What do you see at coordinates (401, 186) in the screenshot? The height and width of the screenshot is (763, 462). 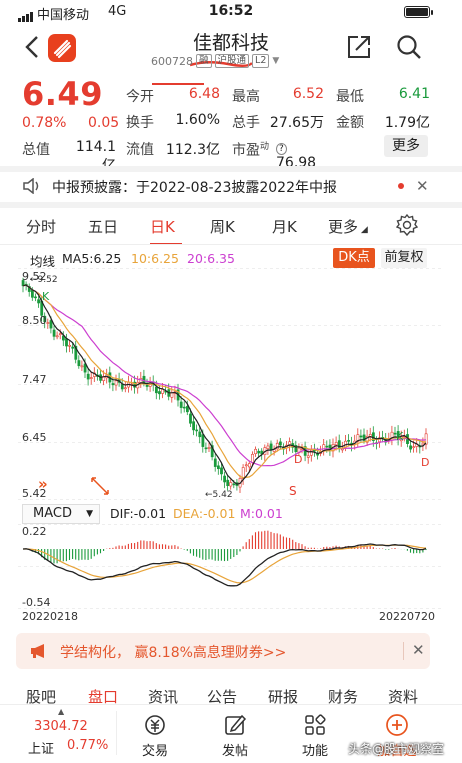 I see `unread-dot` at bounding box center [401, 186].